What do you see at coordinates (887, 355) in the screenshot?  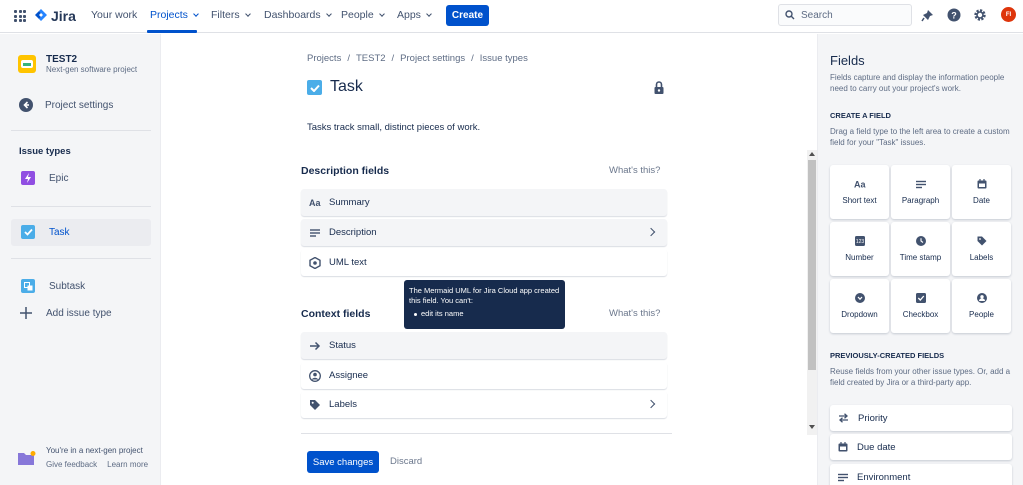 I see `previously-created-heading: PREVIOUSLY-CREATED FIELDS` at bounding box center [887, 355].